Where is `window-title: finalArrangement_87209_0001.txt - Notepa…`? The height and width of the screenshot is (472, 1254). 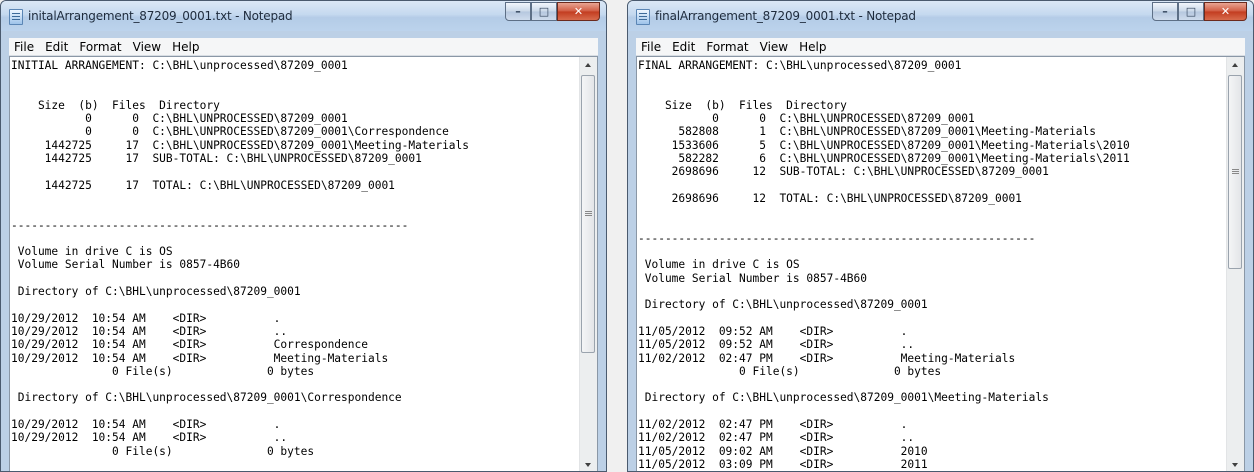 window-title: finalArrangement_87209_0001.txt - Notepa… is located at coordinates (785, 16).